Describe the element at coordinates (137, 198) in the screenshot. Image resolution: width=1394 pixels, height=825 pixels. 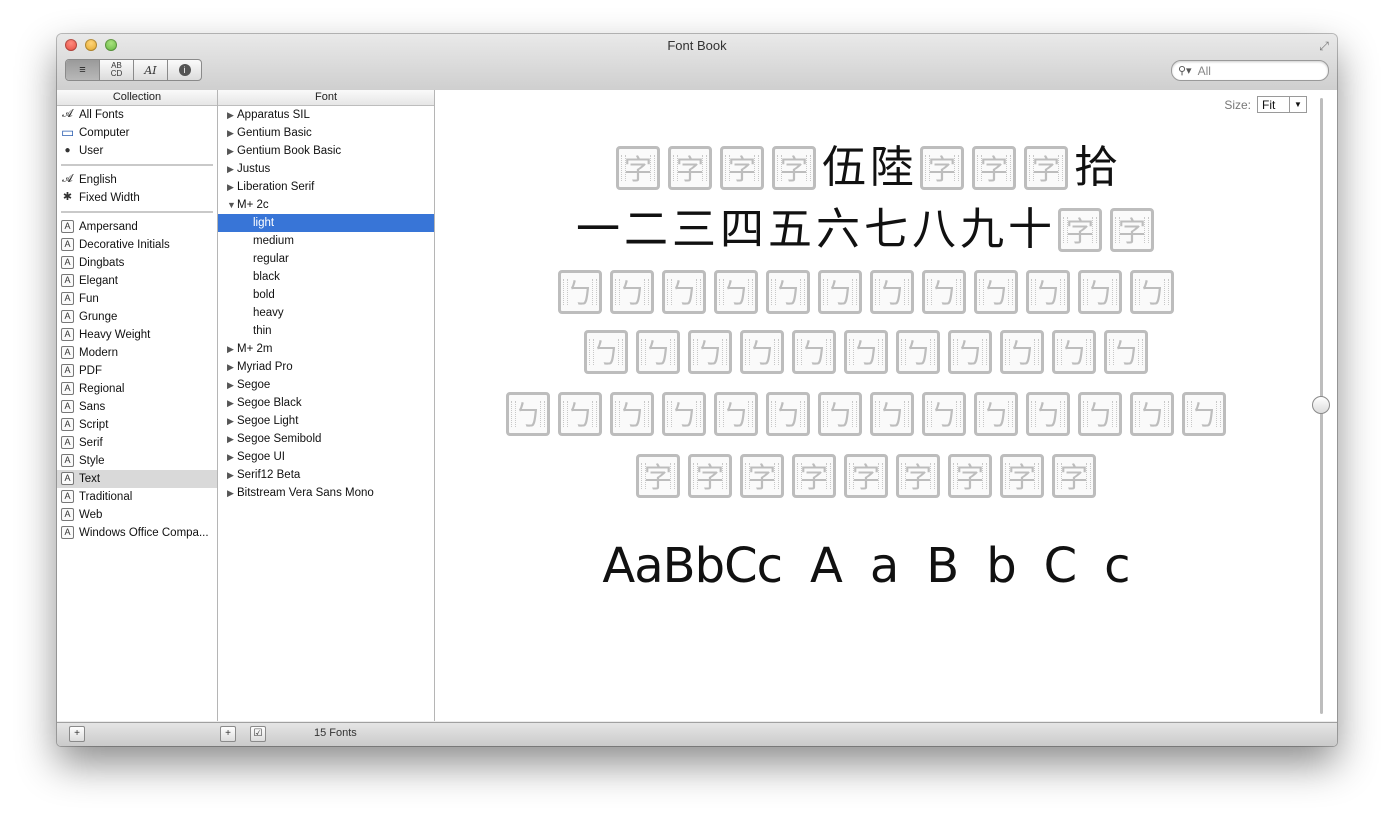
I see `collection-item: ✱ Fixed Width` at that location.